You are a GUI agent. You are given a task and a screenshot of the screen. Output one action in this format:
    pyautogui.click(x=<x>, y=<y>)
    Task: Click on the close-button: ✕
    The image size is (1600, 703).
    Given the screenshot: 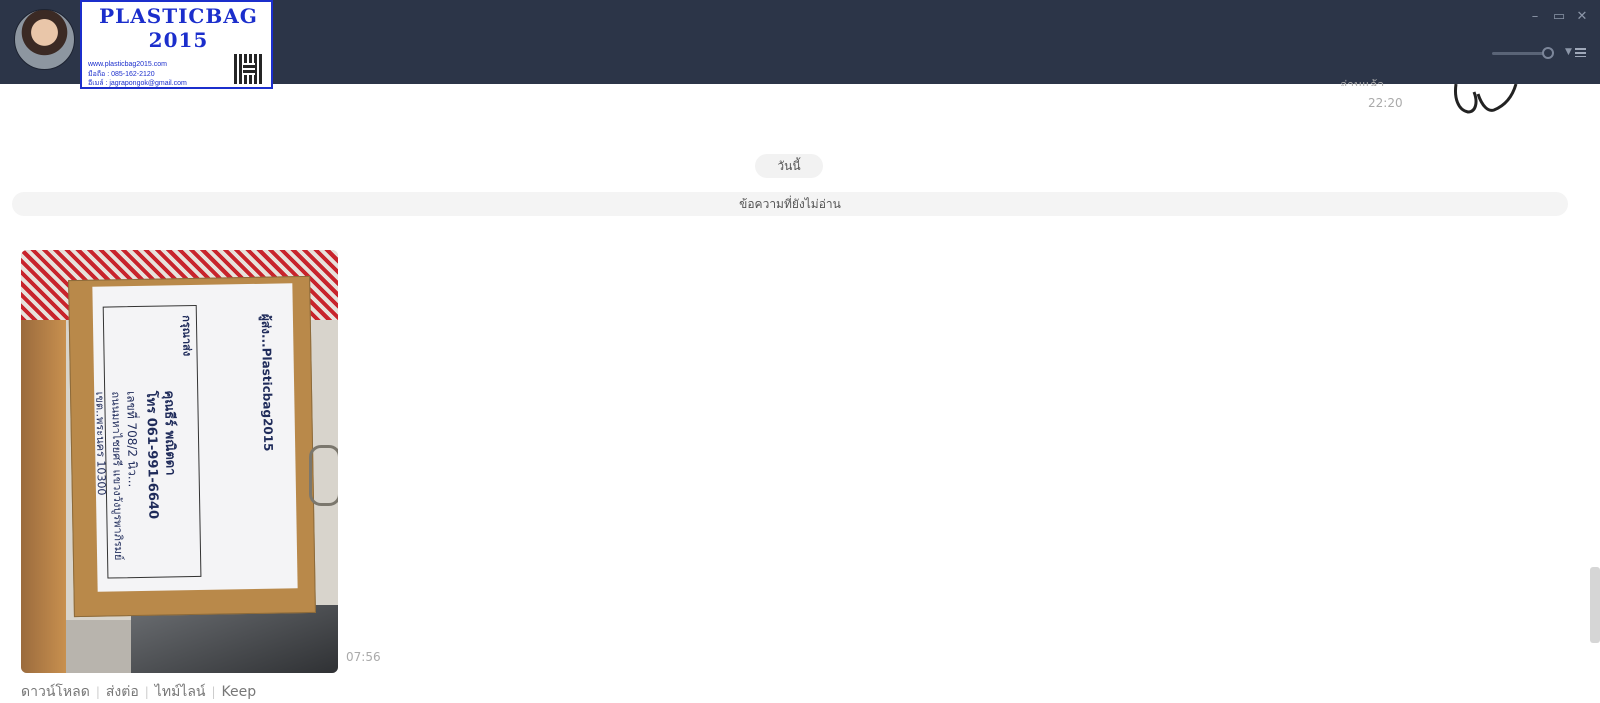 What is the action you would take?
    pyautogui.click(x=1582, y=17)
    